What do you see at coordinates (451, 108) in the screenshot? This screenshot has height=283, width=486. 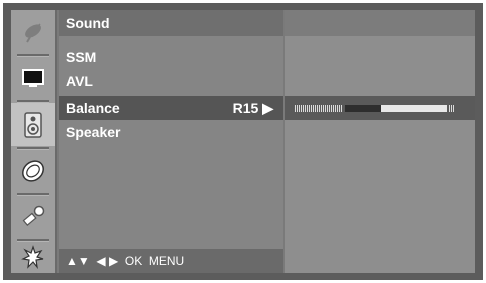 I see `balance-ticks-right` at bounding box center [451, 108].